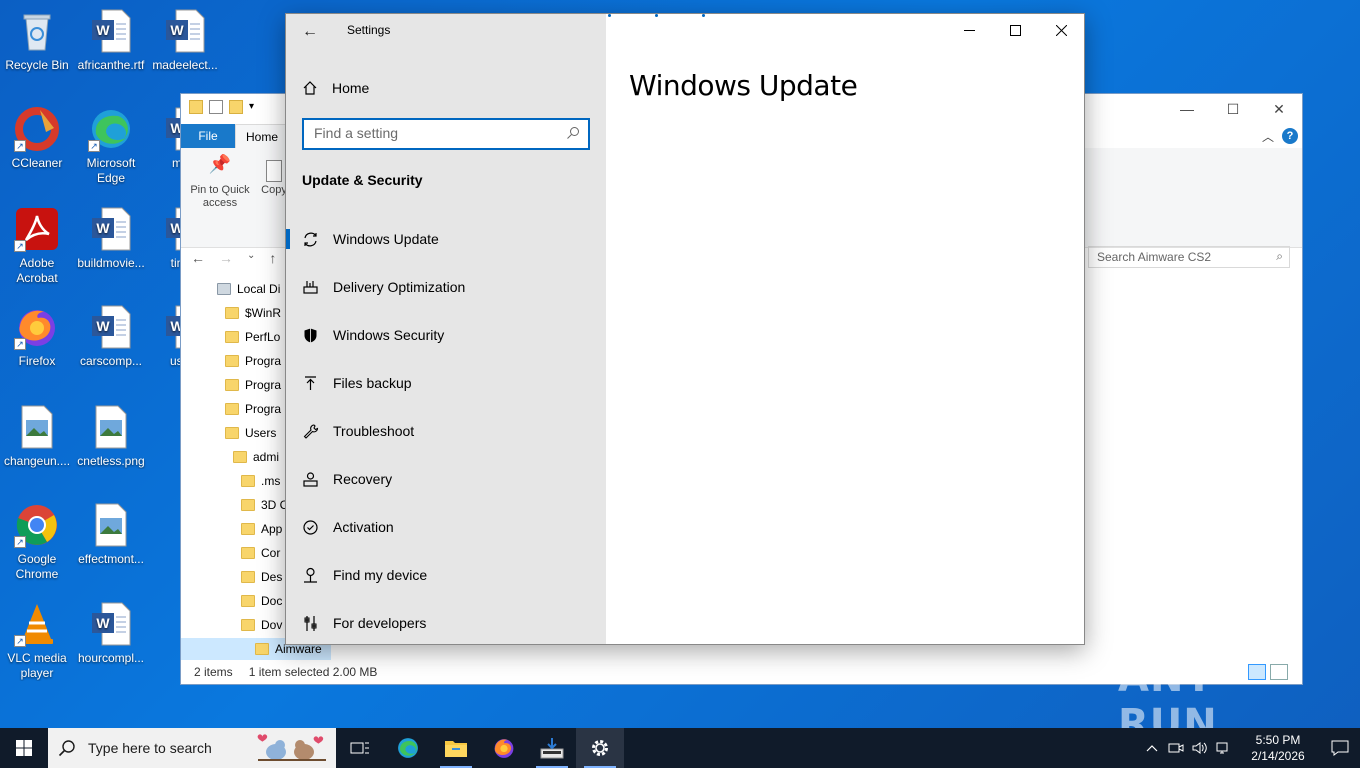  What do you see at coordinates (111, 436) in the screenshot?
I see `desktop-icon-cnetless: cnetless.png` at bounding box center [111, 436].